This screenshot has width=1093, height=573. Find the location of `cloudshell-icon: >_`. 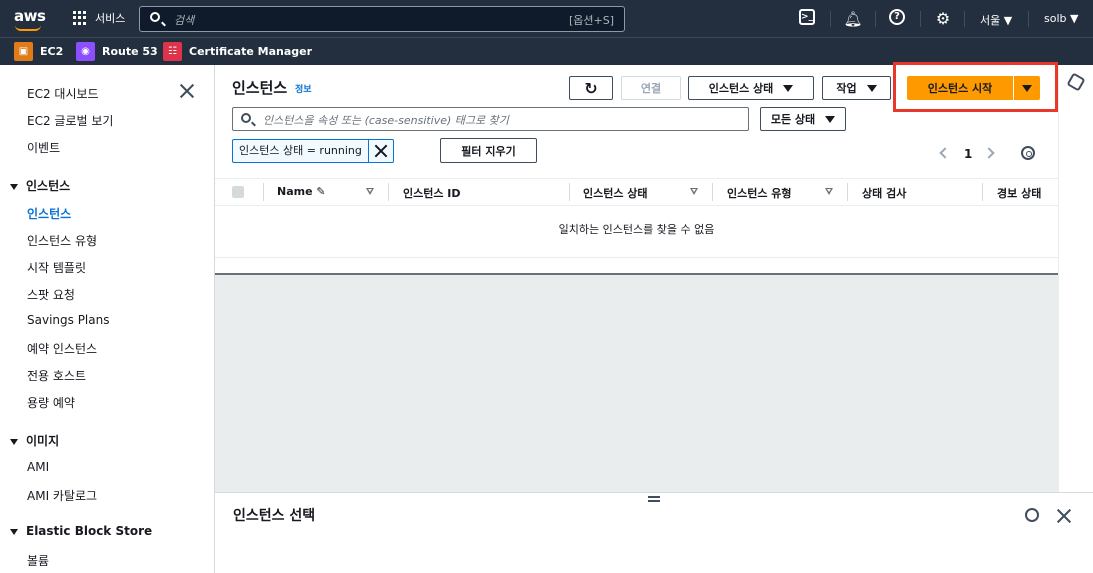

cloudshell-icon: >_ is located at coordinates (807, 17).